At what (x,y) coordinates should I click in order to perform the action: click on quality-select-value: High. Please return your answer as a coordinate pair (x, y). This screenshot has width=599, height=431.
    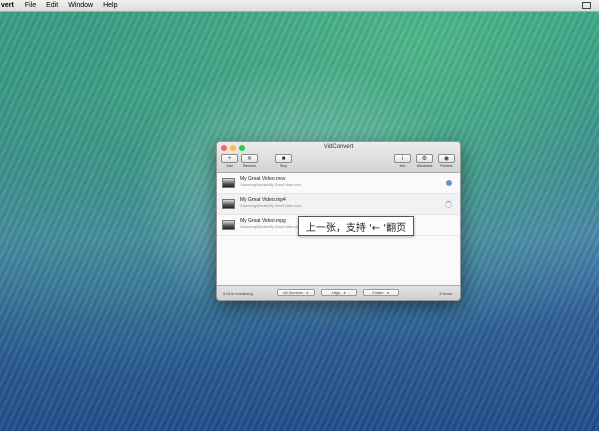
    Looking at the image, I should click on (336, 292).